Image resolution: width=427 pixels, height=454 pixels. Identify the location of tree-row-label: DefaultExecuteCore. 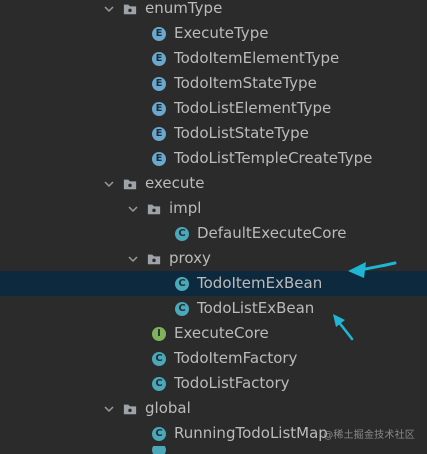
(272, 233).